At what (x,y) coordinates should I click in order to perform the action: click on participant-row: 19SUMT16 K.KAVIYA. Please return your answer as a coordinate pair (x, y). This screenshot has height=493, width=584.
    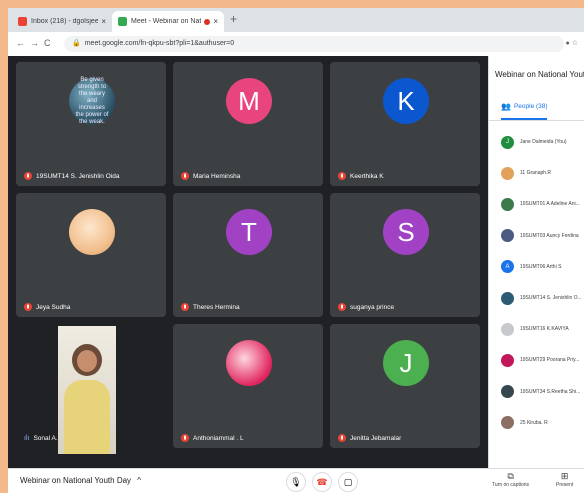
    Looking at the image, I should click on (535, 329).